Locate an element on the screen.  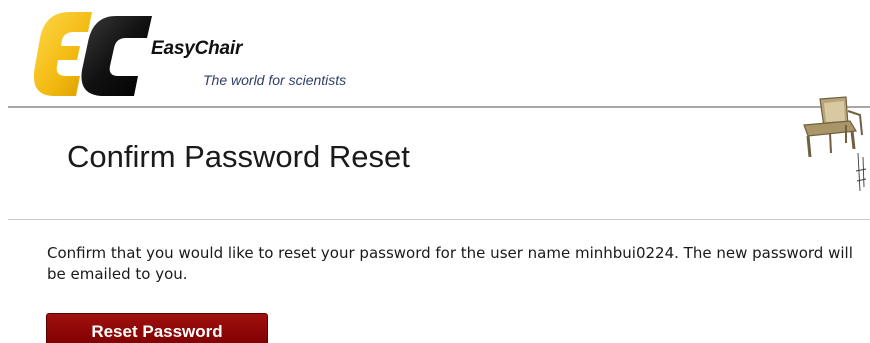
header-divider is located at coordinates (439, 107).